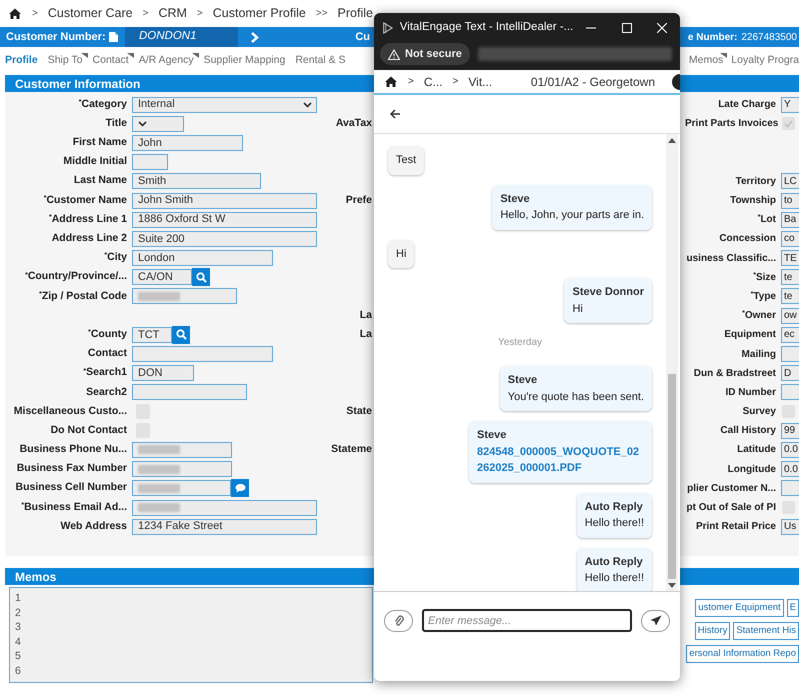 This screenshot has height=695, width=799. Describe the element at coordinates (196, 181) in the screenshot. I see `input-field: Smith` at that location.